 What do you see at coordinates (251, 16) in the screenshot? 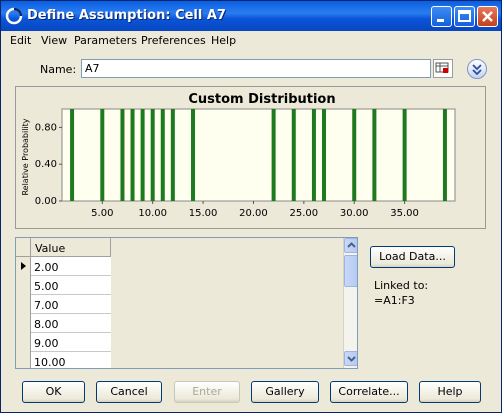
I see `title-bar: Define Assumption: Cell A7` at bounding box center [251, 16].